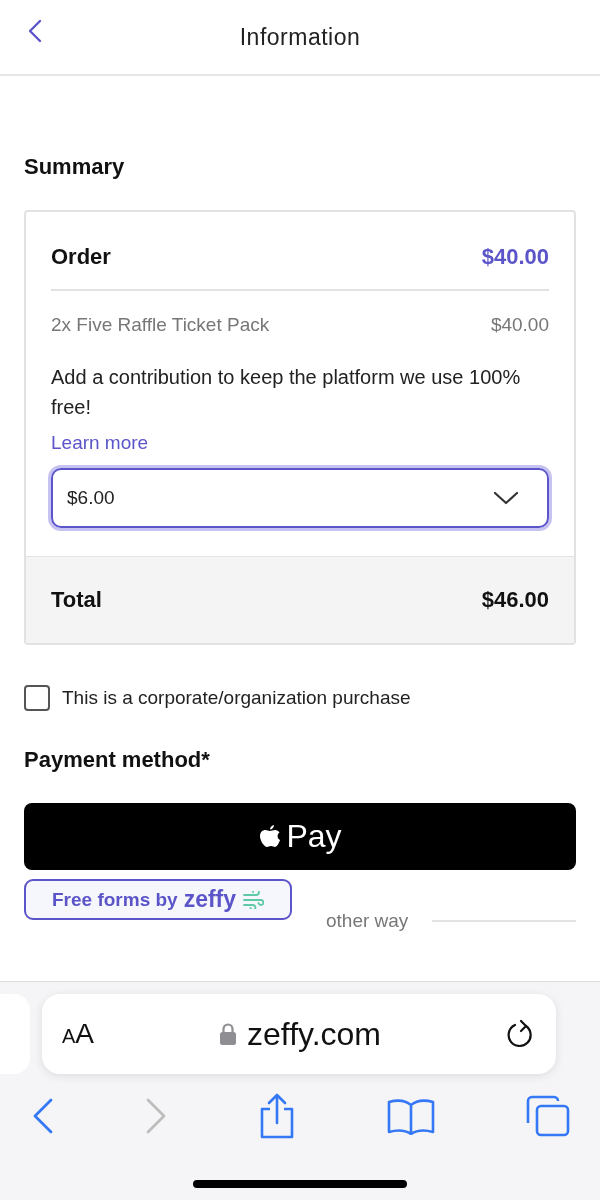 Image resolution: width=600 pixels, height=1200 pixels. I want to click on contribution-select: $6.00, so click(300, 498).